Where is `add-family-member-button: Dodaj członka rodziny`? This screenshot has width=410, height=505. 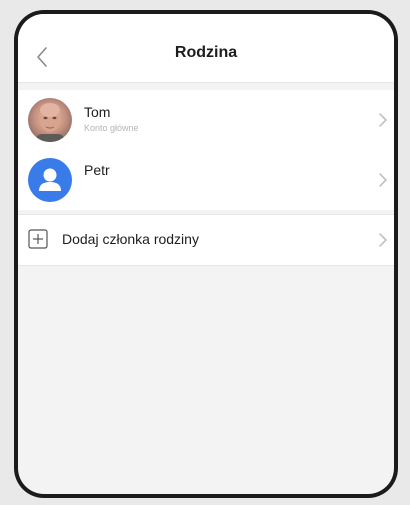 add-family-member-button: Dodaj członka rodziny is located at coordinates (206, 240).